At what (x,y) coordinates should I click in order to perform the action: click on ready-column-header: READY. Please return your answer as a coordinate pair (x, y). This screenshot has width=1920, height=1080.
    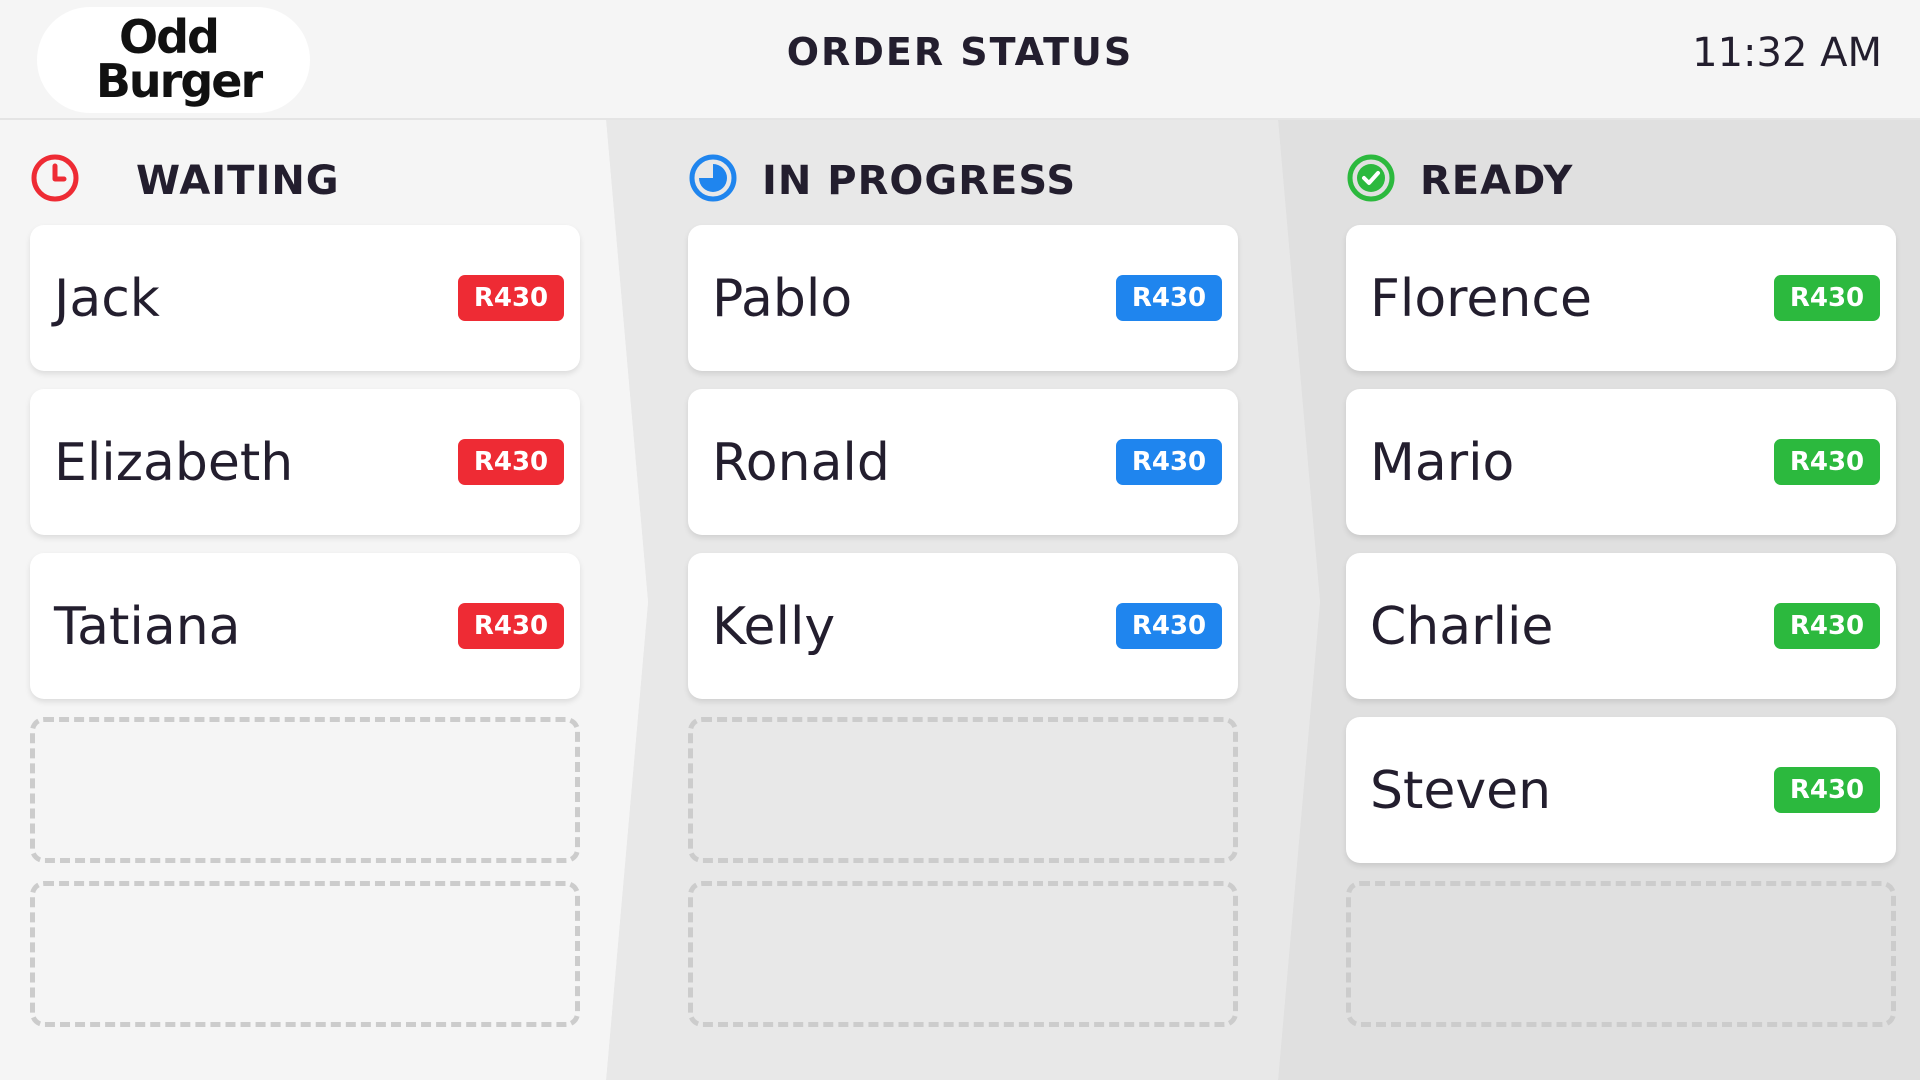
    Looking at the image, I should click on (1622, 172).